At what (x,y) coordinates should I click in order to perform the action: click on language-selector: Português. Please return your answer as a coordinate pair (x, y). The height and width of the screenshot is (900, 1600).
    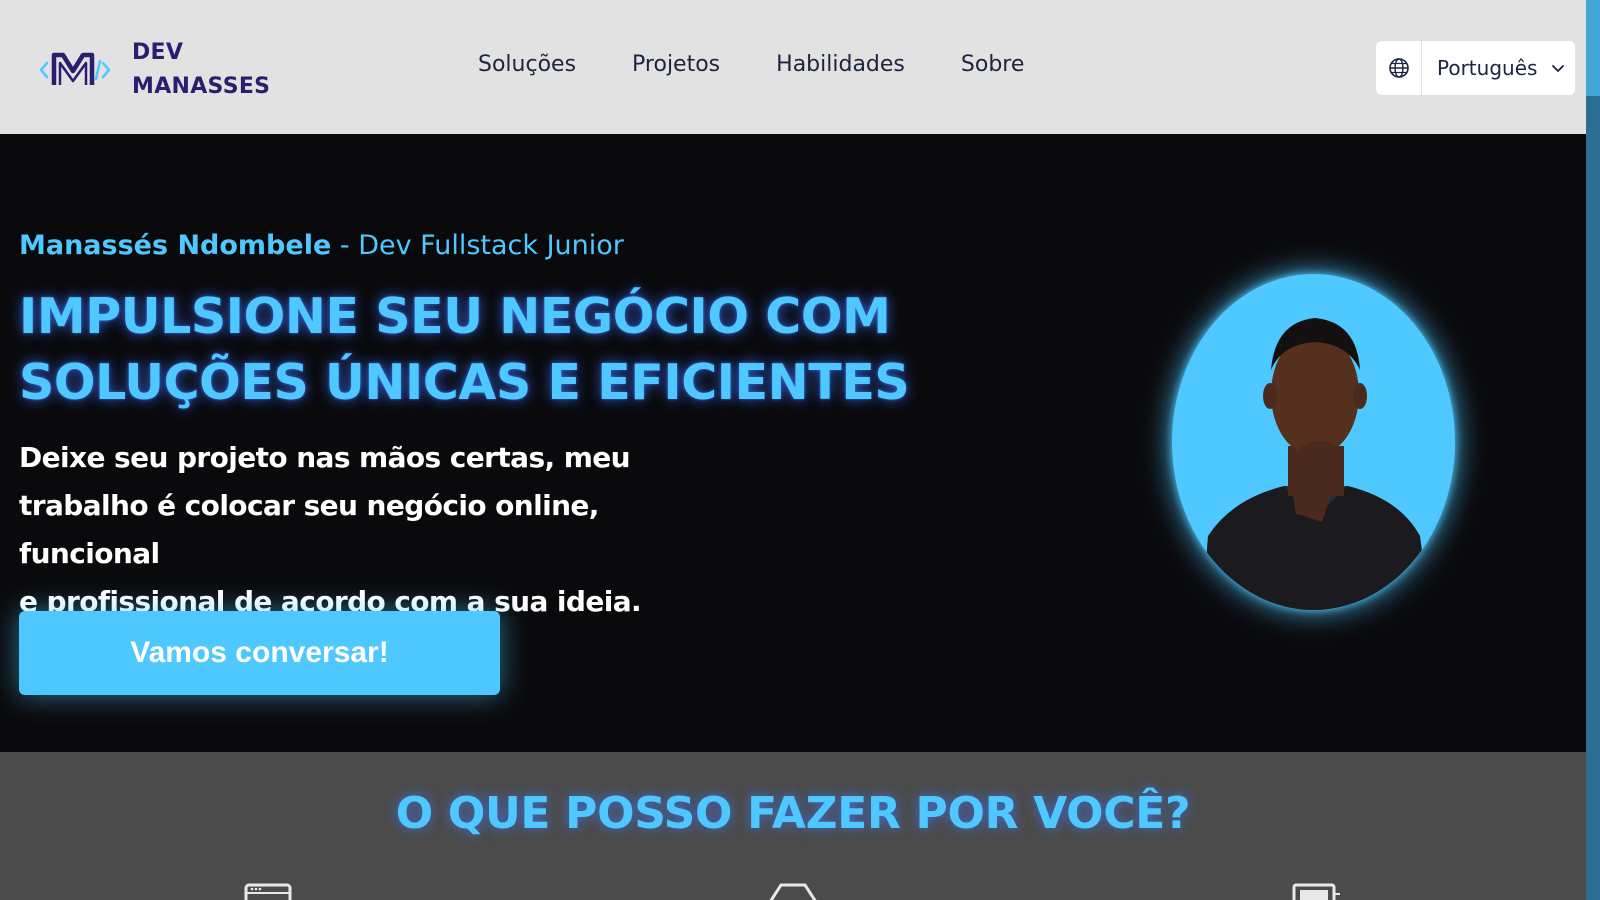
    Looking at the image, I should click on (1475, 68).